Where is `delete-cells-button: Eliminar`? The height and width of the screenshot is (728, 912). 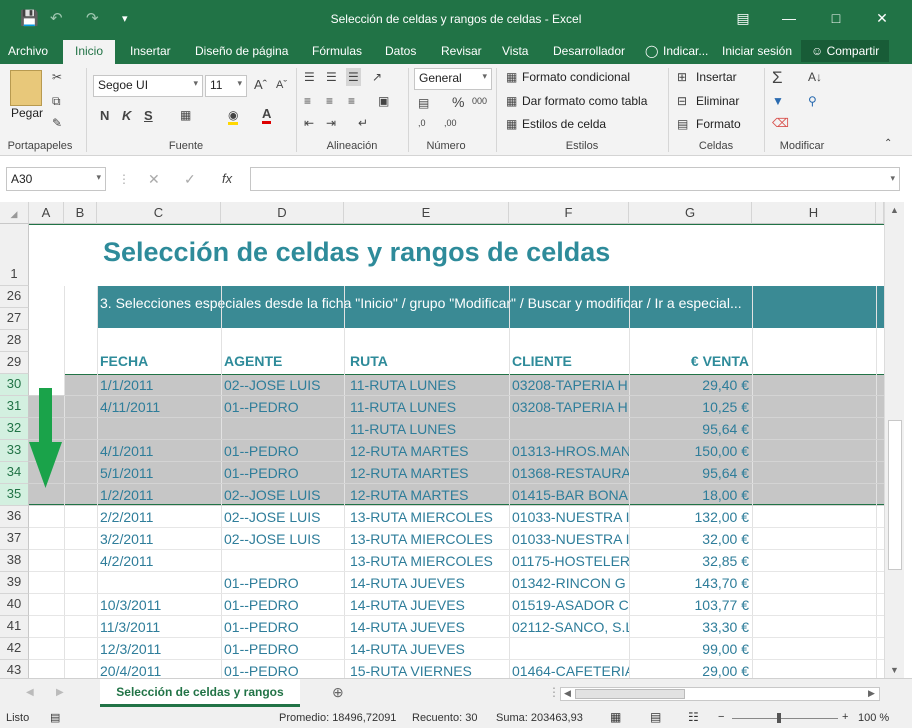 delete-cells-button: Eliminar is located at coordinates (717, 101).